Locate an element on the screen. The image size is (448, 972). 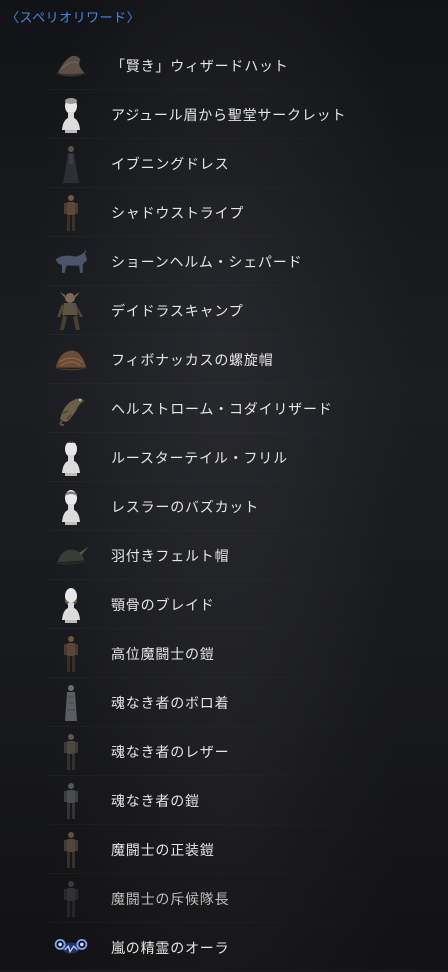
storm-aura-icon is located at coordinates (71, 948).